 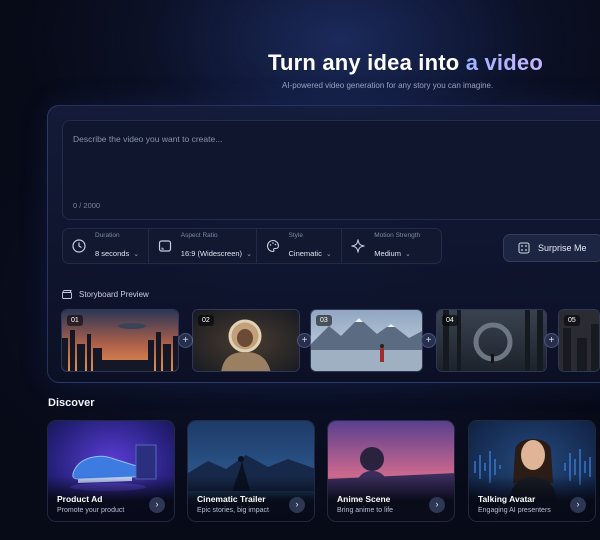 I want to click on storyboard-frame: 05, so click(x=579, y=340).